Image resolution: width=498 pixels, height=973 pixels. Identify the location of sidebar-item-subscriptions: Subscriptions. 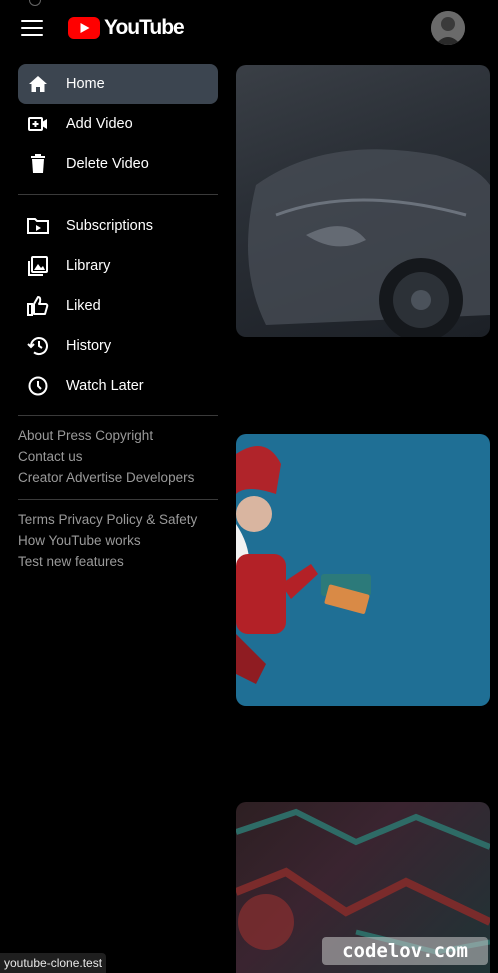
(118, 226).